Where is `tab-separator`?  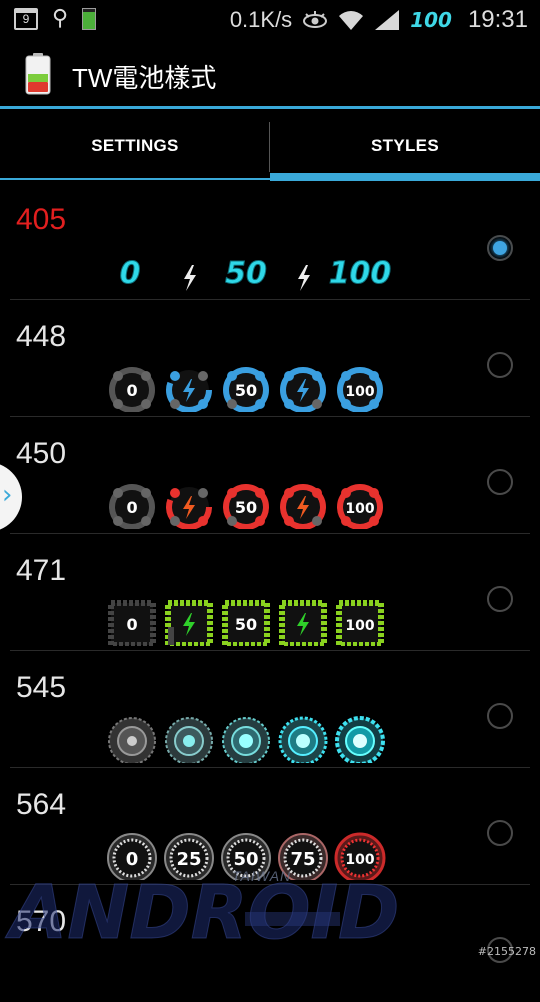 tab-separator is located at coordinates (269, 147).